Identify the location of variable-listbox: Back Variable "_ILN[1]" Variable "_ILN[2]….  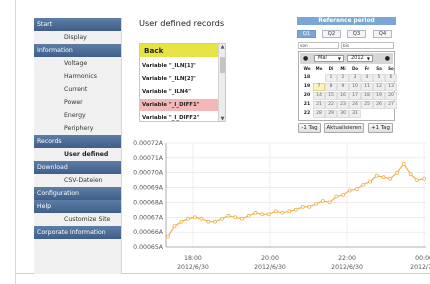
(182, 82).